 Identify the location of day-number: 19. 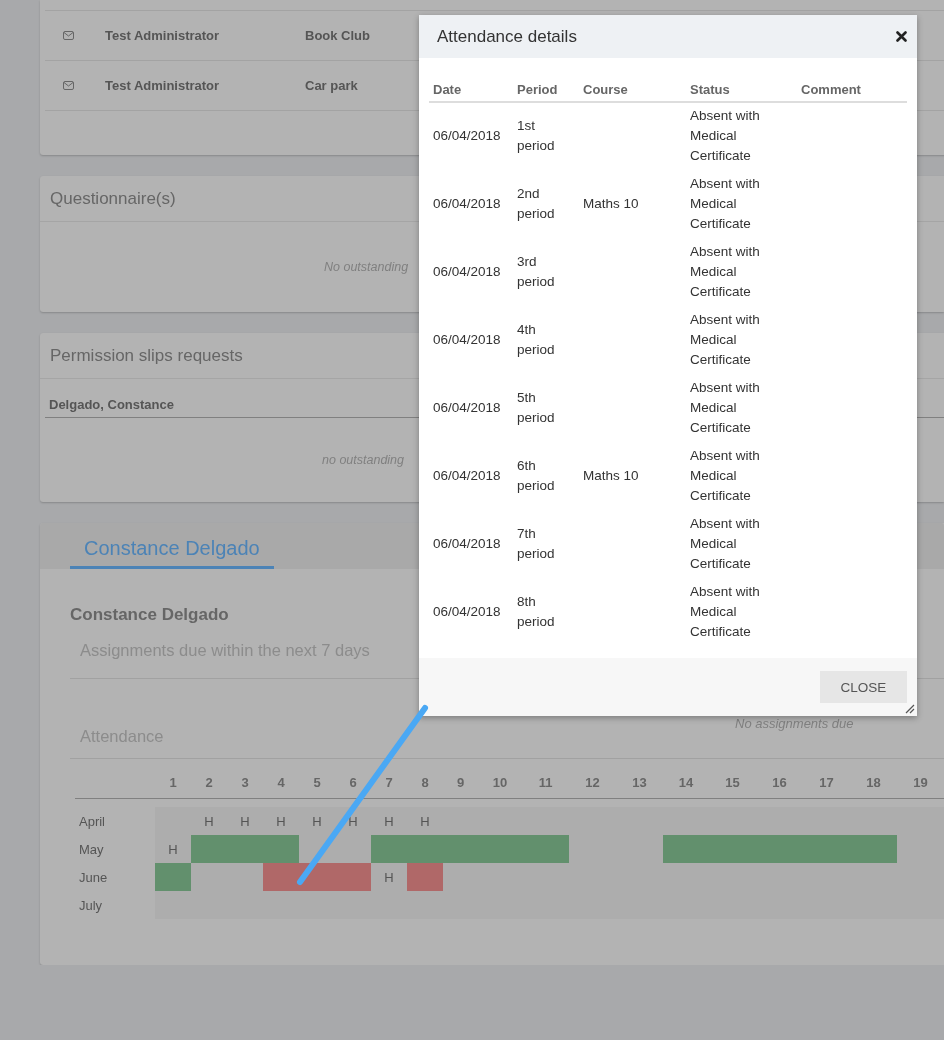
(920, 783).